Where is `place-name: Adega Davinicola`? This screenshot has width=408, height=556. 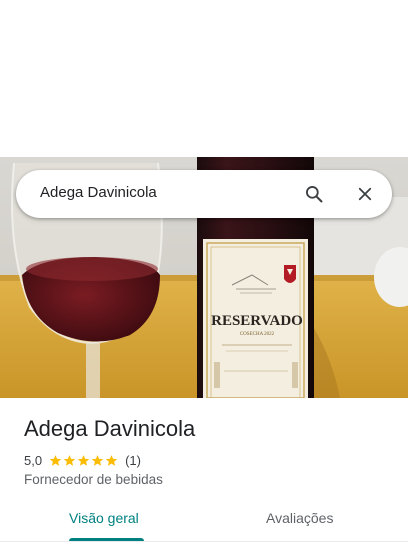 place-name: Adega Davinicola is located at coordinates (110, 428).